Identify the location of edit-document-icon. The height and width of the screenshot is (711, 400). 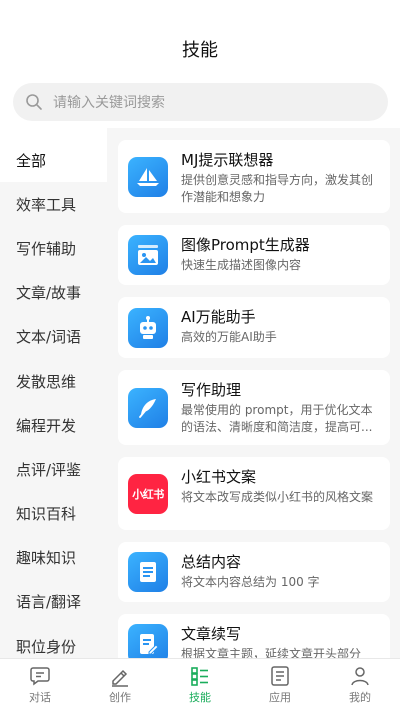
(148, 641).